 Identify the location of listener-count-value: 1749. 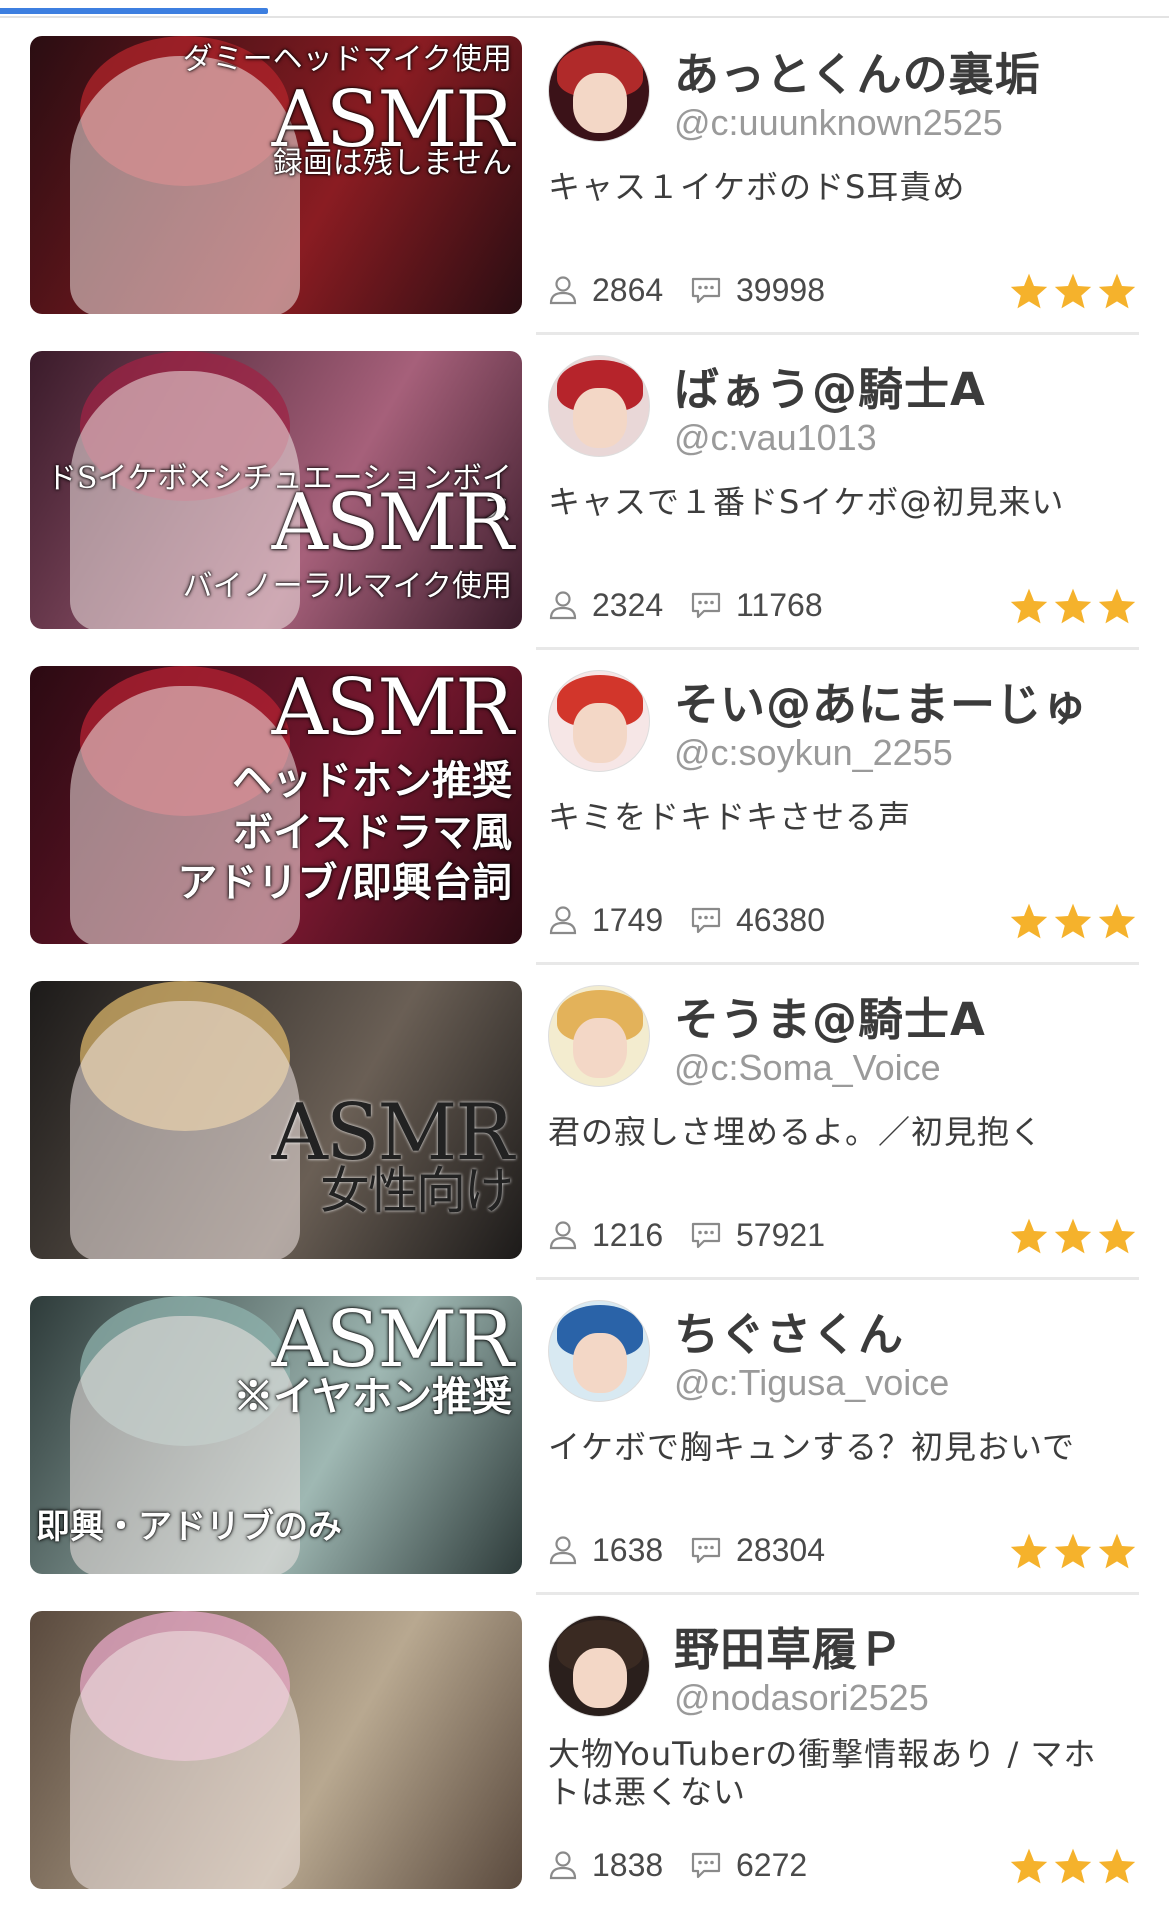
(628, 919).